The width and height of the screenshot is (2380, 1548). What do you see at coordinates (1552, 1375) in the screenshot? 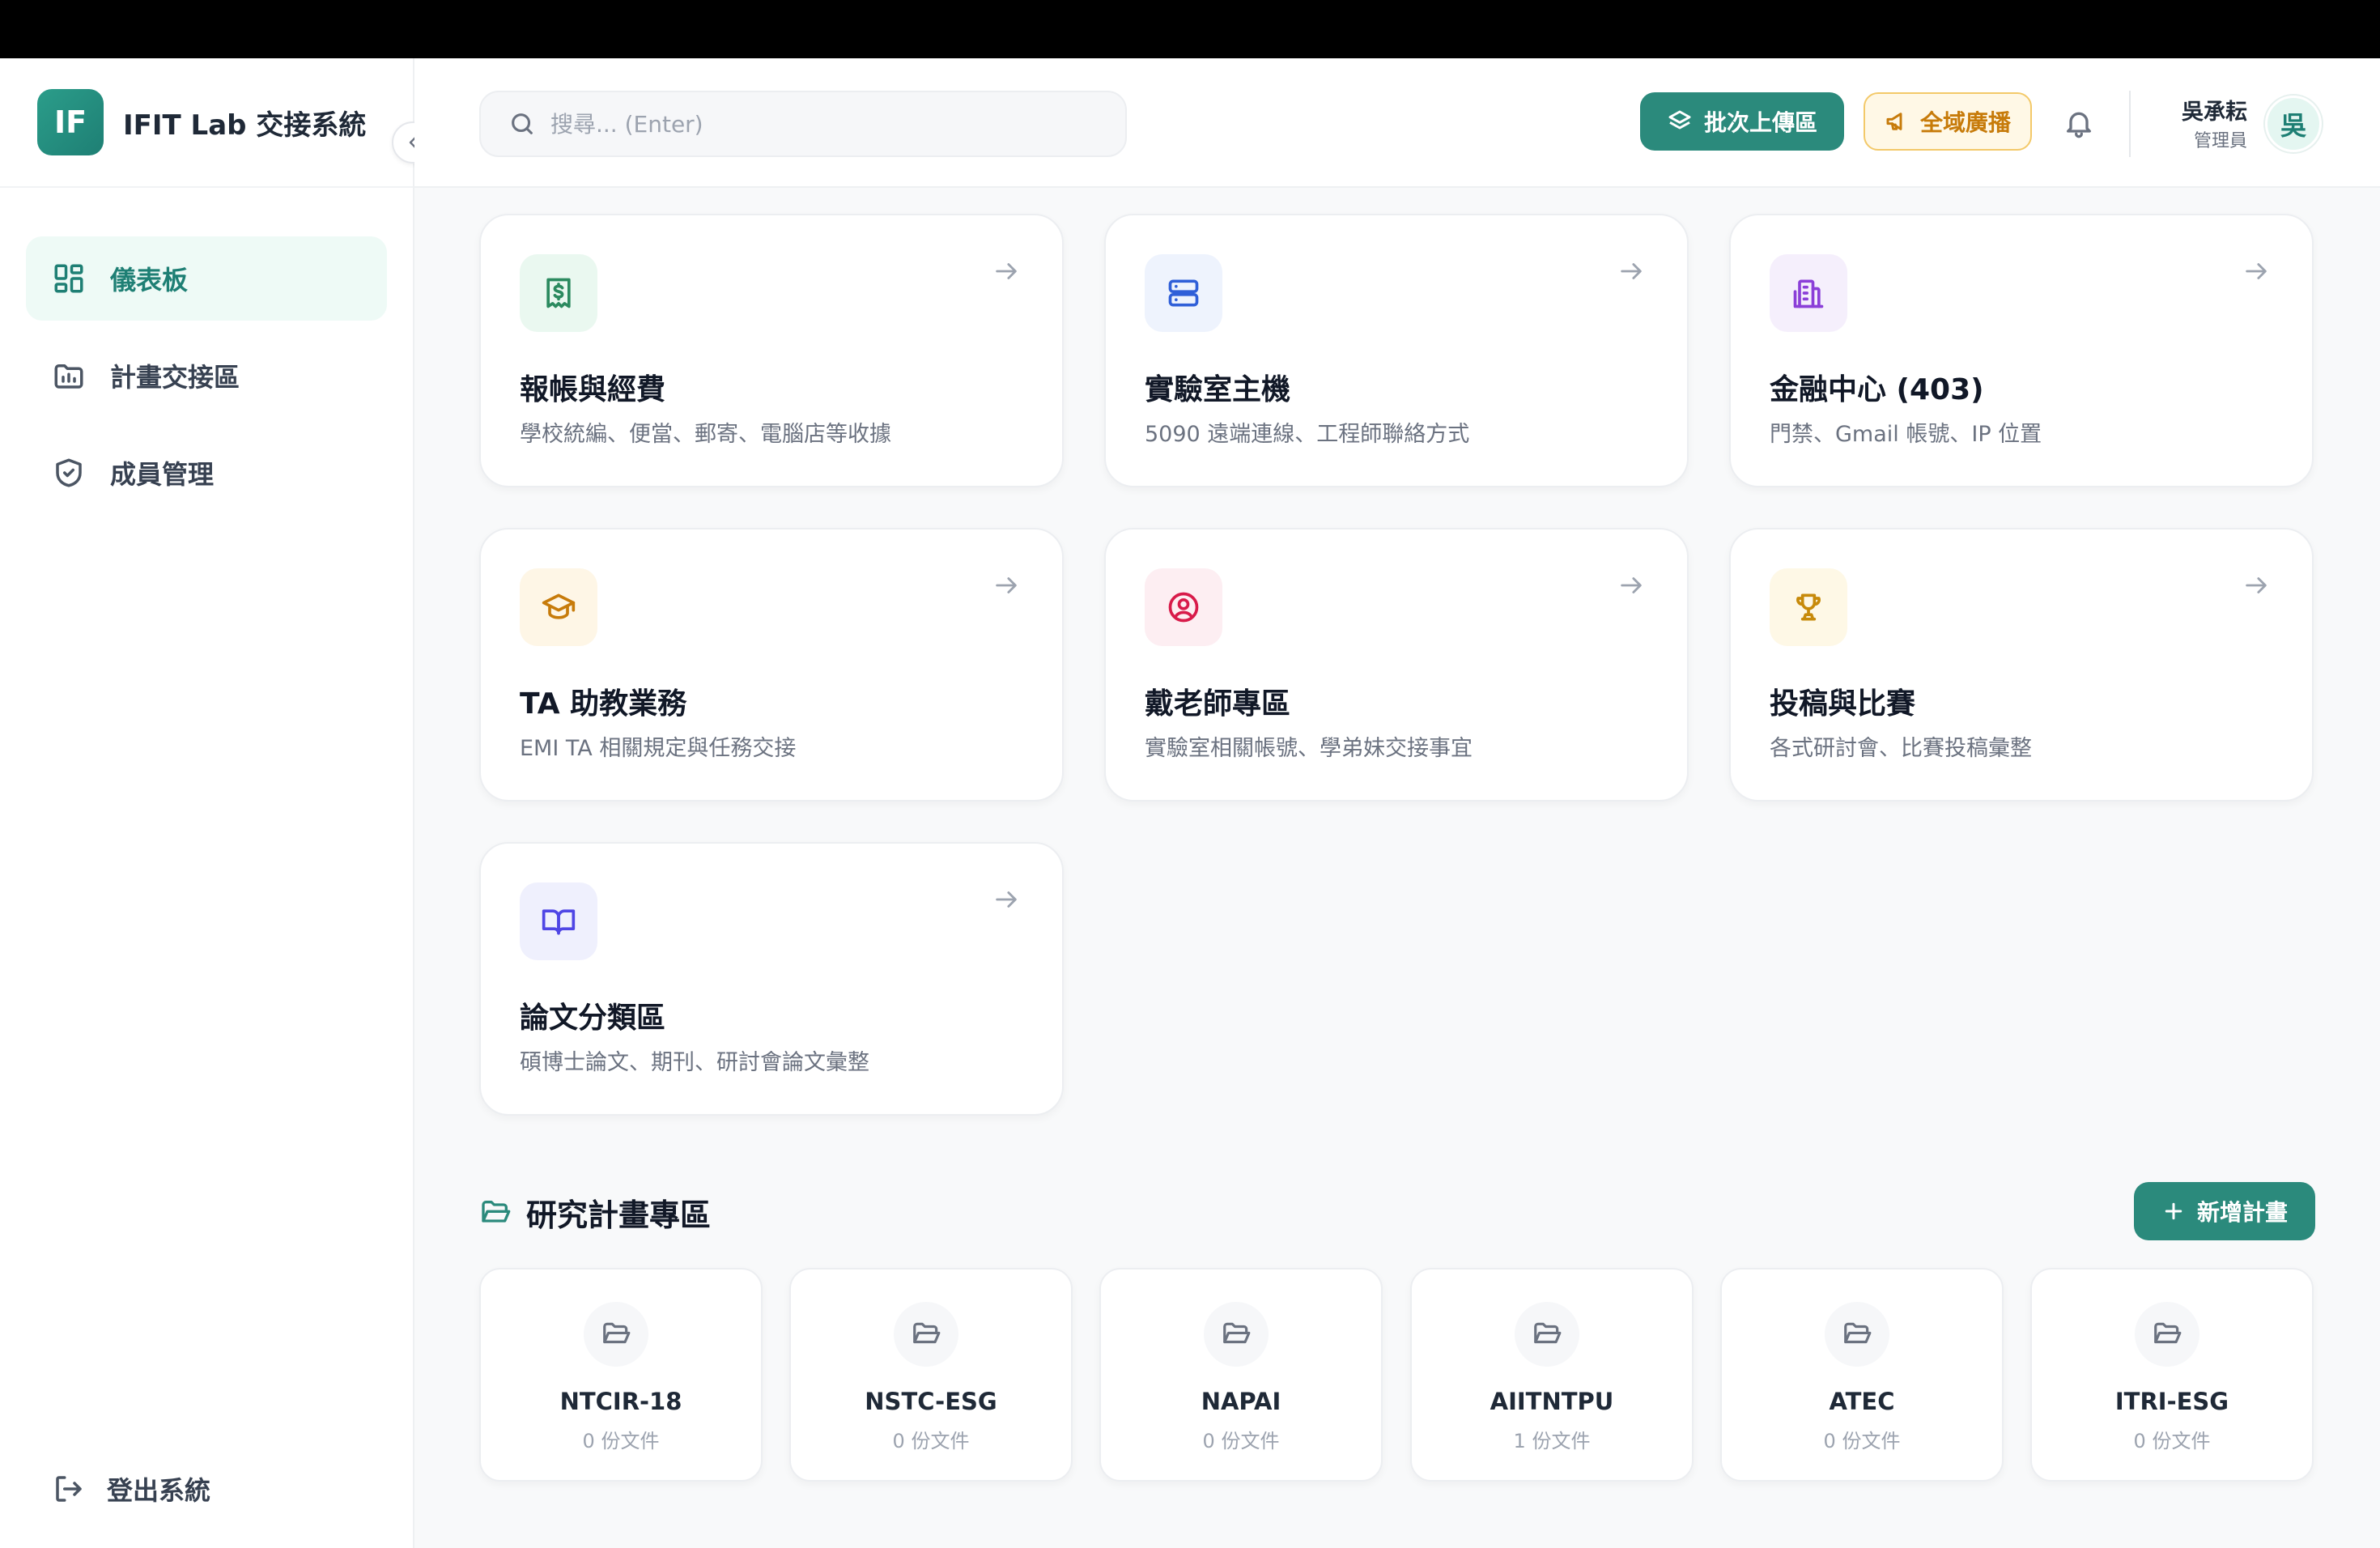
I see `project-card-aiitntpu: AIITNTPU 1 份文件` at bounding box center [1552, 1375].